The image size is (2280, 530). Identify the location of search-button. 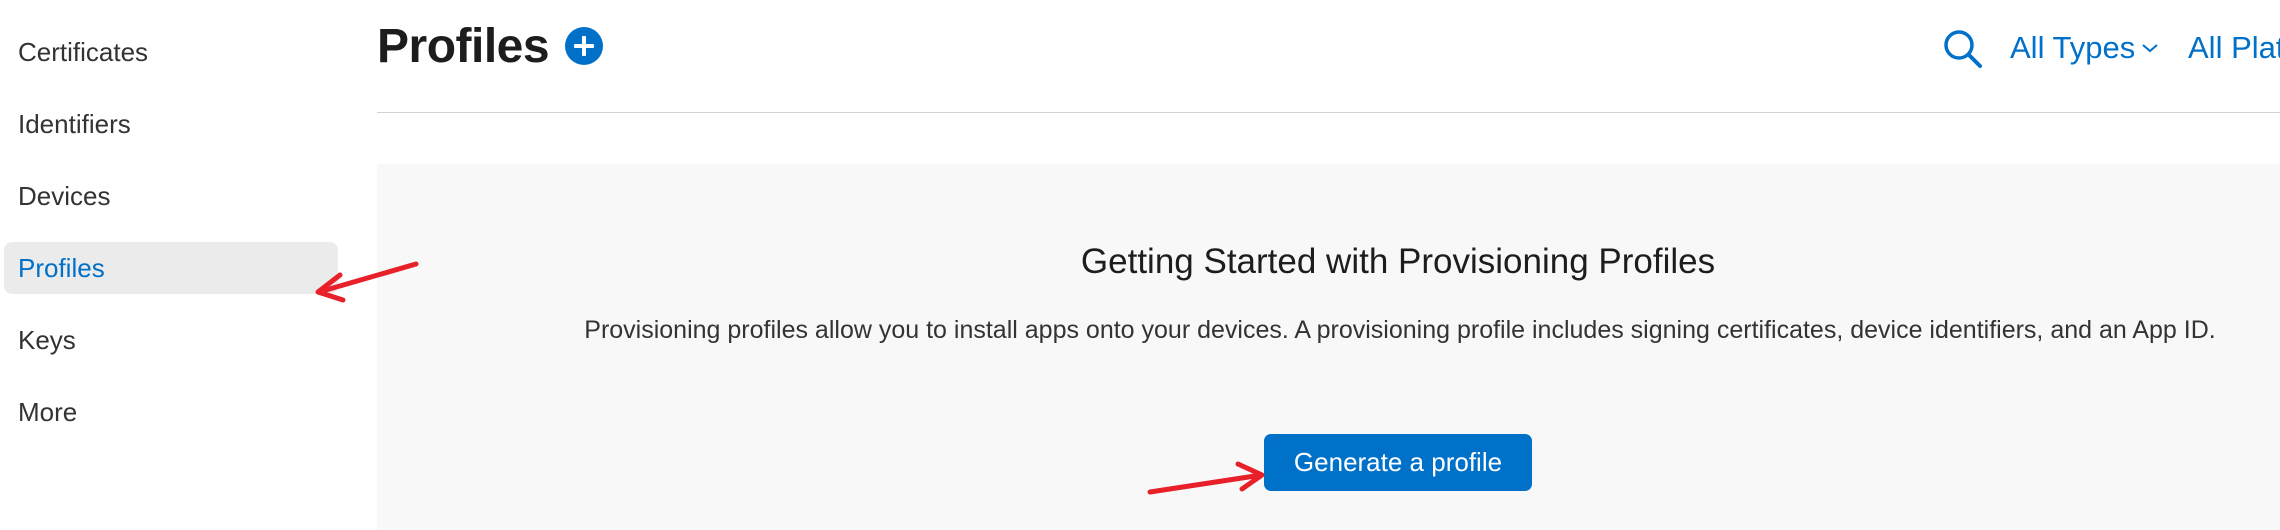
(1963, 49).